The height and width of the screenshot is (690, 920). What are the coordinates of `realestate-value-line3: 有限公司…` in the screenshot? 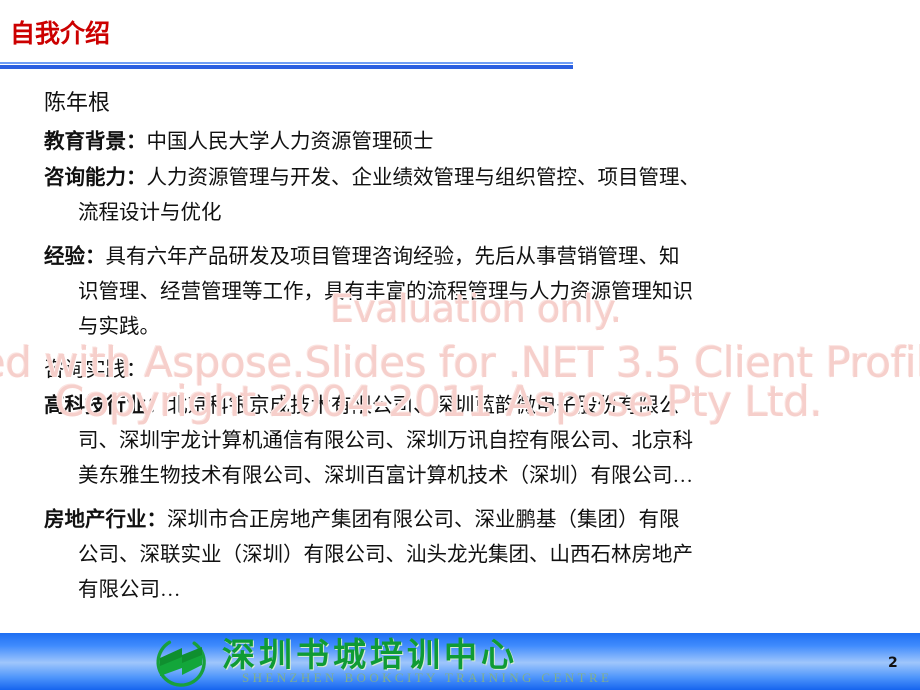 It's located at (129, 590).